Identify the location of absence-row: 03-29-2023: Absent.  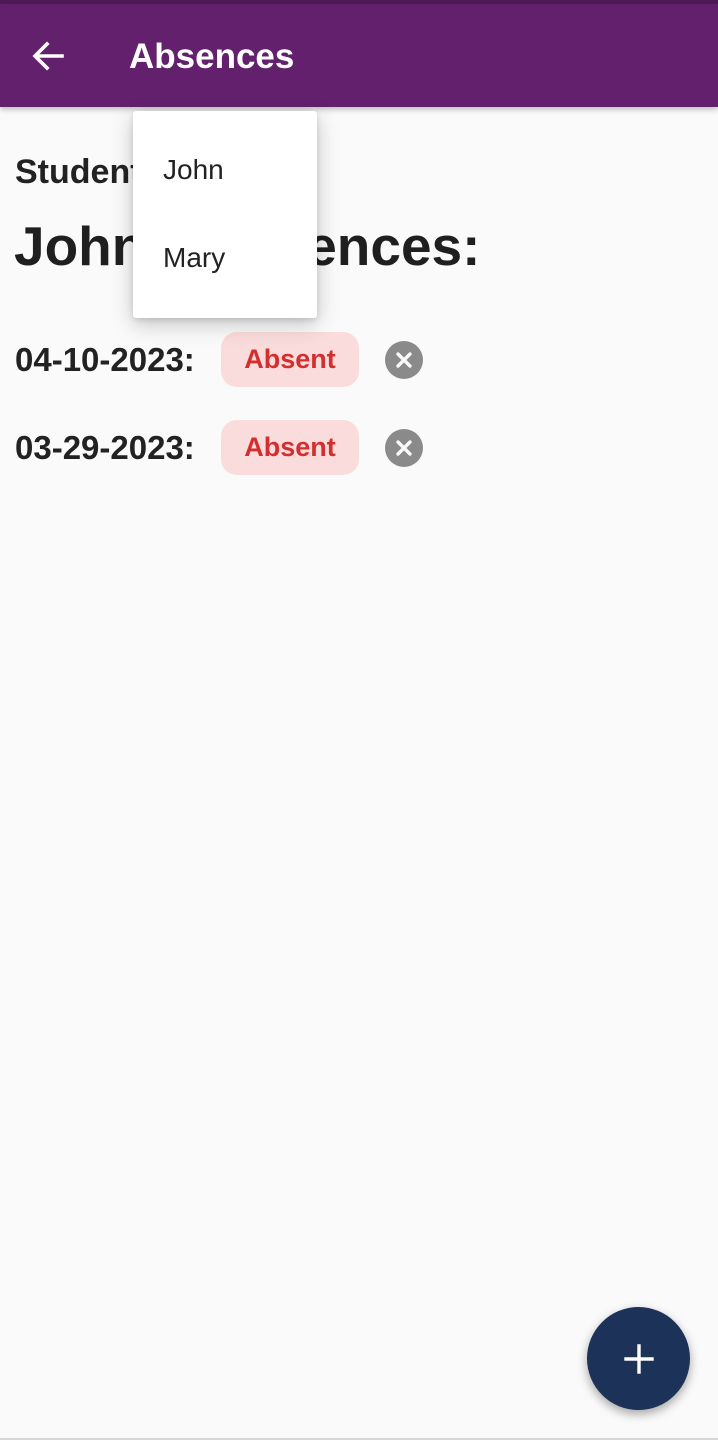
(255, 448).